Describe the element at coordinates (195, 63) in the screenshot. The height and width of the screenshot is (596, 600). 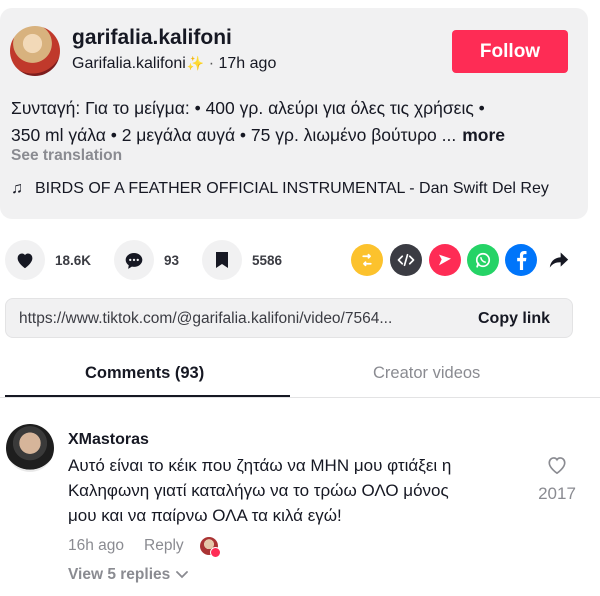
I see `sparkle-icon: ✨` at that location.